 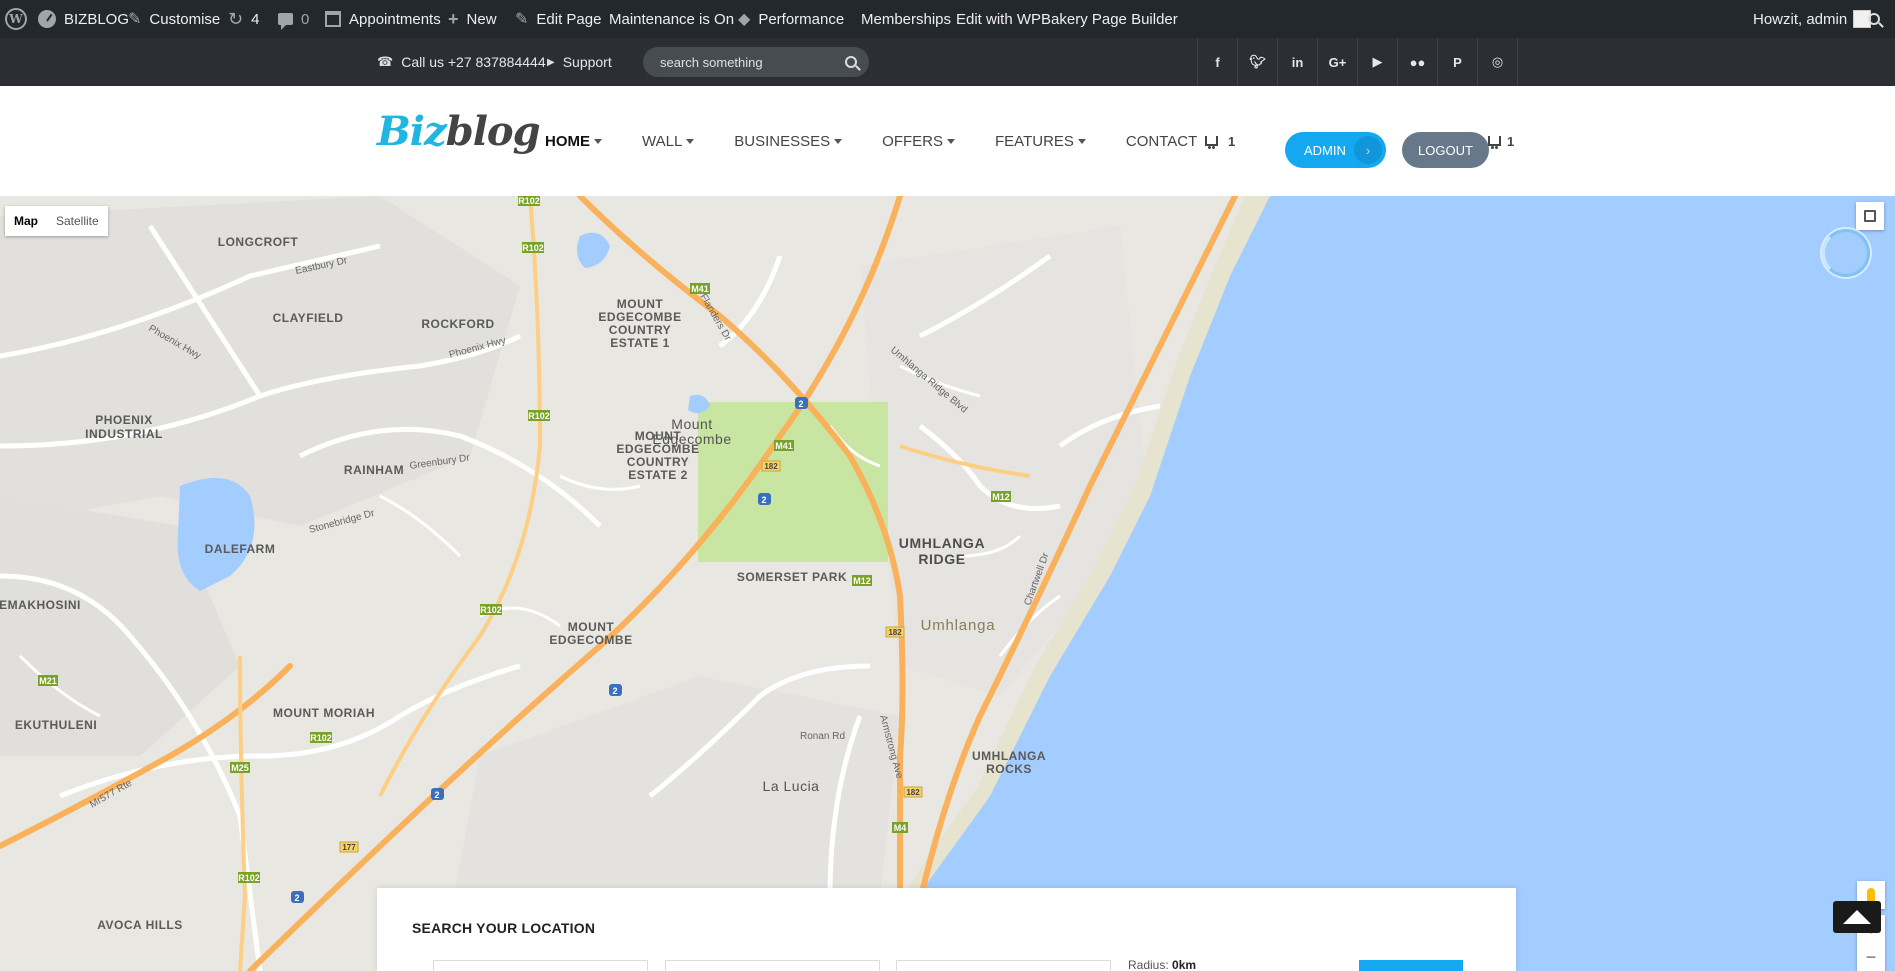 What do you see at coordinates (285, 21) in the screenshot?
I see `comment-icon` at bounding box center [285, 21].